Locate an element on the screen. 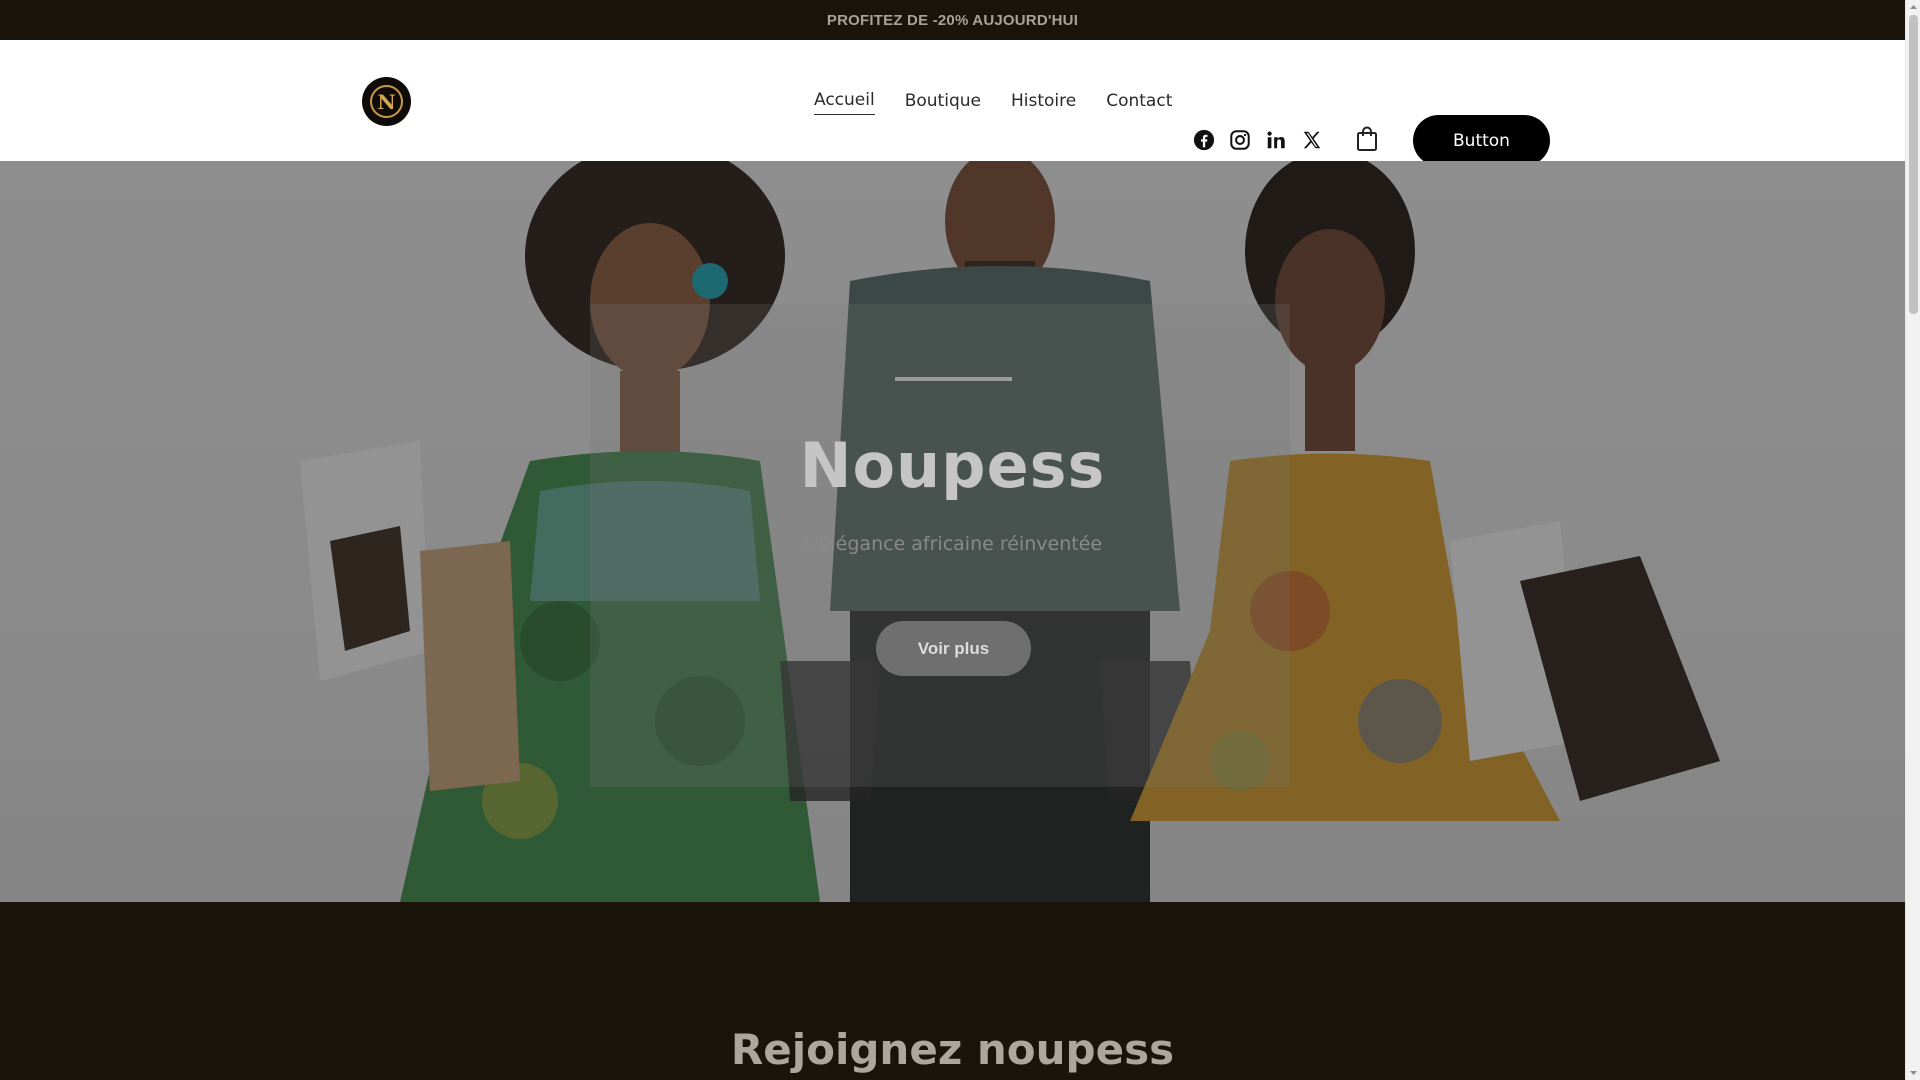  linkedin-icon is located at coordinates (1276, 140).